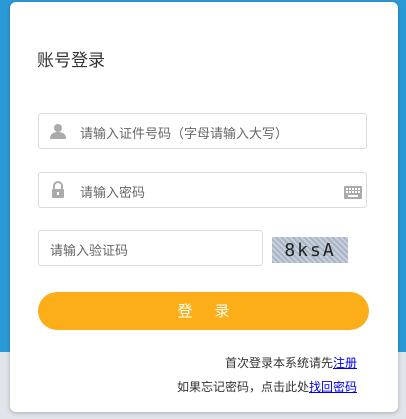  What do you see at coordinates (242, 387) in the screenshot?
I see `forgot-text: 如果忘记密码，点击此处` at bounding box center [242, 387].